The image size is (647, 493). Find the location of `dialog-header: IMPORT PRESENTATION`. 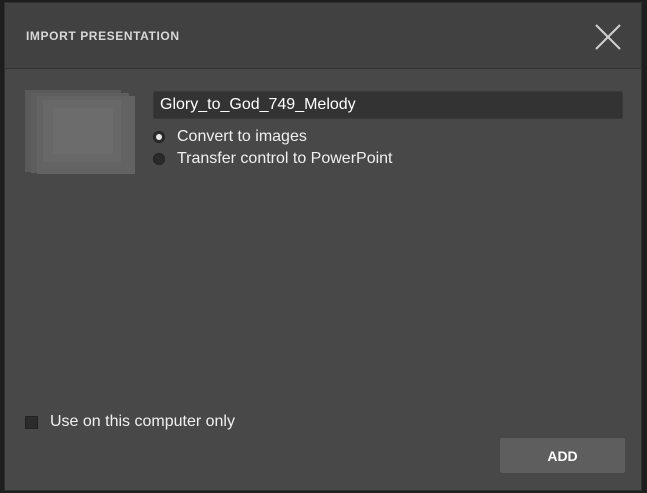

dialog-header: IMPORT PRESENTATION is located at coordinates (323, 36).